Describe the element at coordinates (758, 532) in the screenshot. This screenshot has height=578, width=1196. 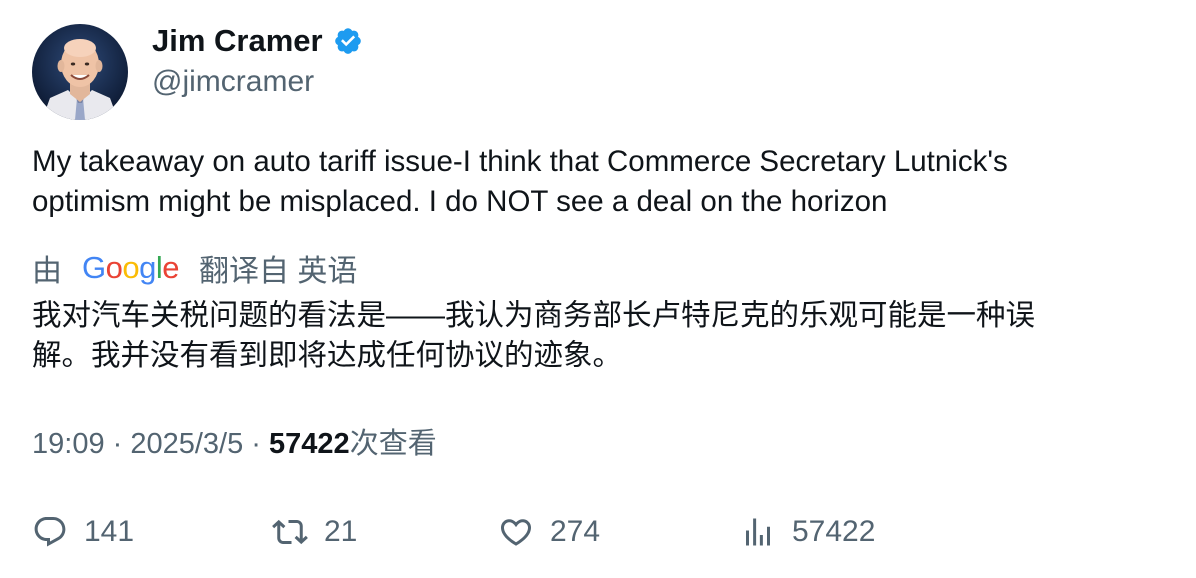
I see `analytics-icon` at that location.